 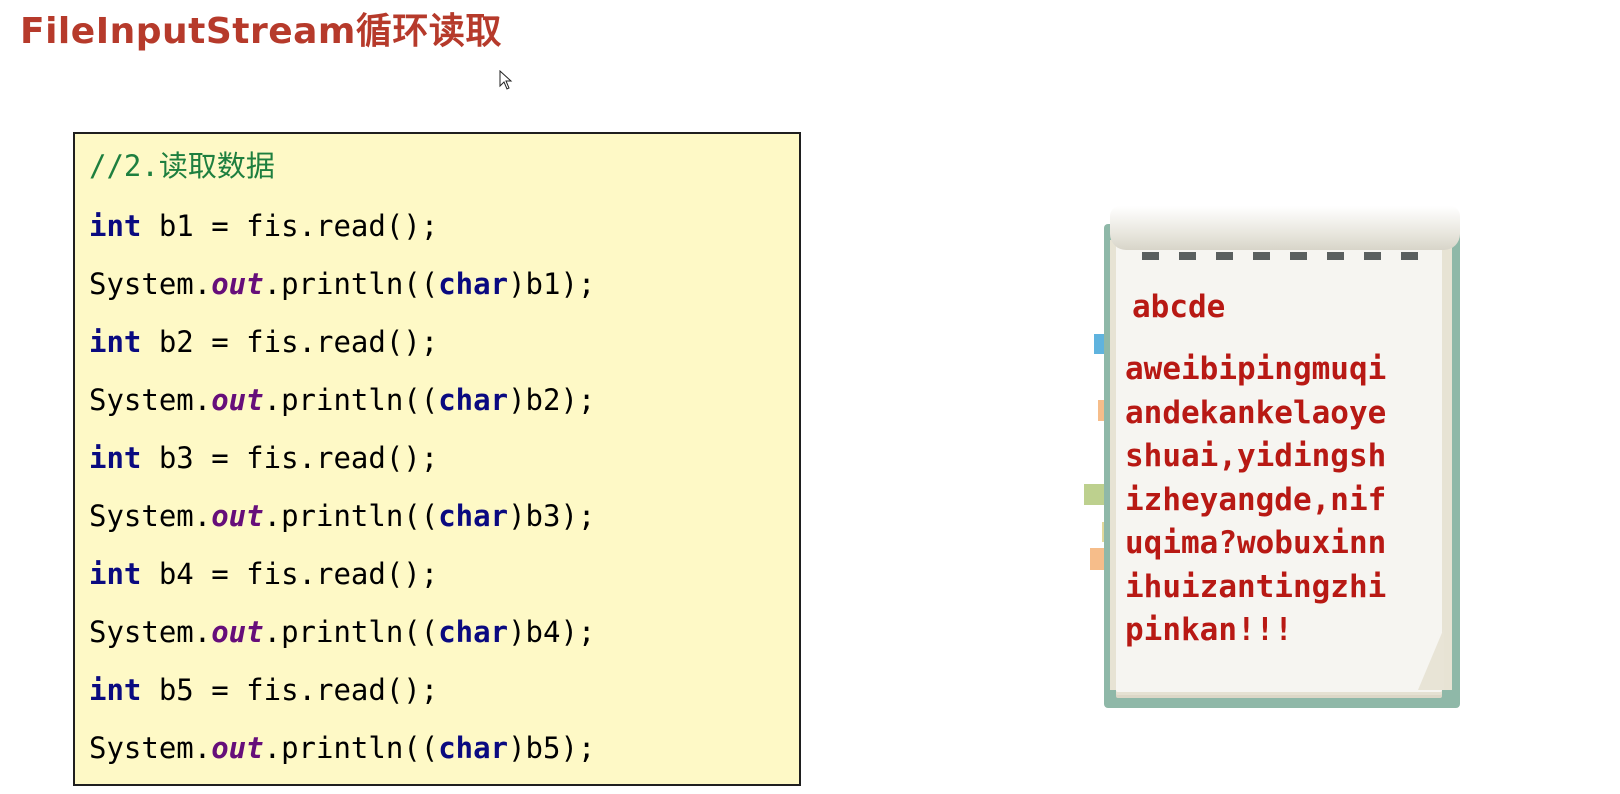 I want to click on code-line-read-b2: int b2 = fis.read();, so click(x=263, y=342).